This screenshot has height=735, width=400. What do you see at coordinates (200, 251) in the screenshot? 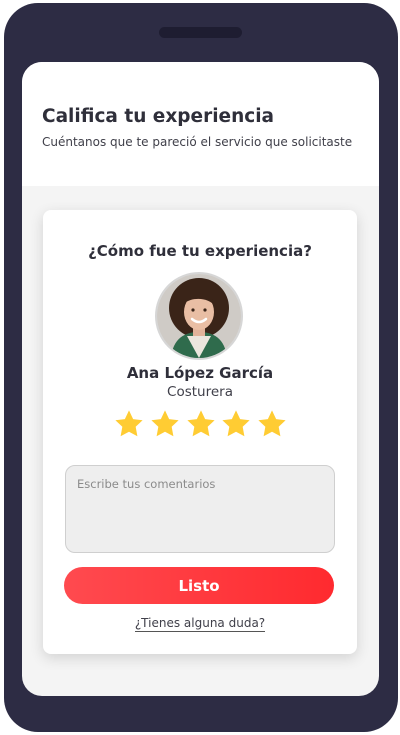
I see `rating-question: ¿Cómo fue tu experiencia?` at bounding box center [200, 251].